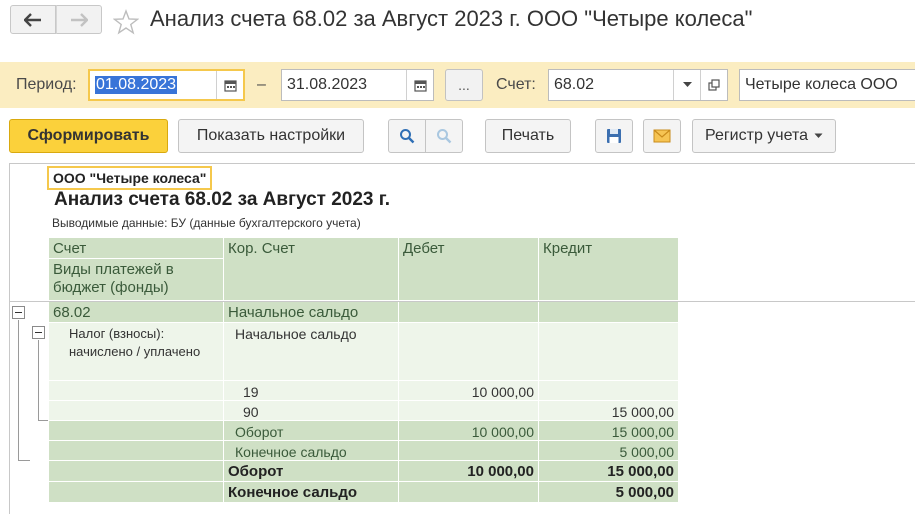  I want to click on header-debit: Дебет, so click(469, 269).